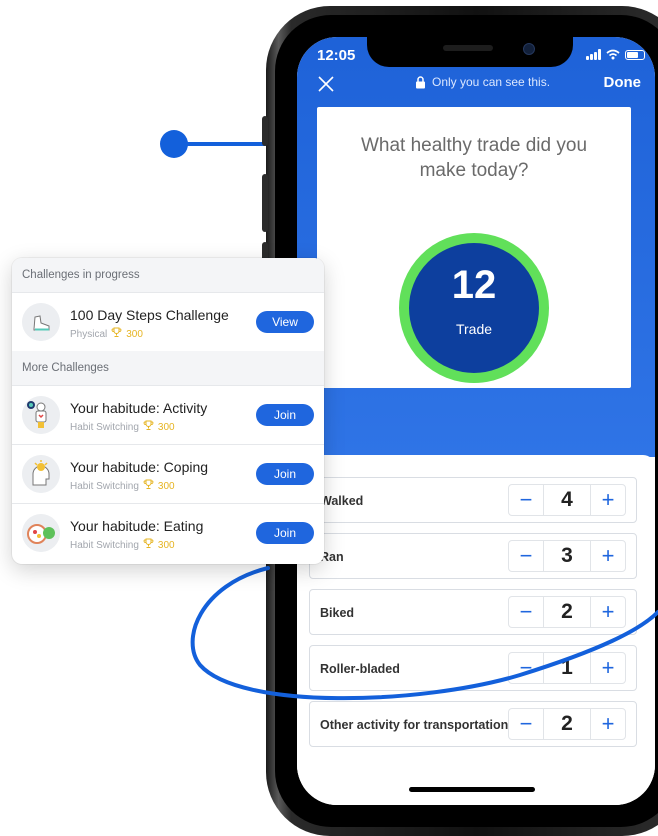 Image resolution: width=658 pixels, height=836 pixels. I want to click on challenge-title: 100 Day Steps Challenge, so click(149, 315).